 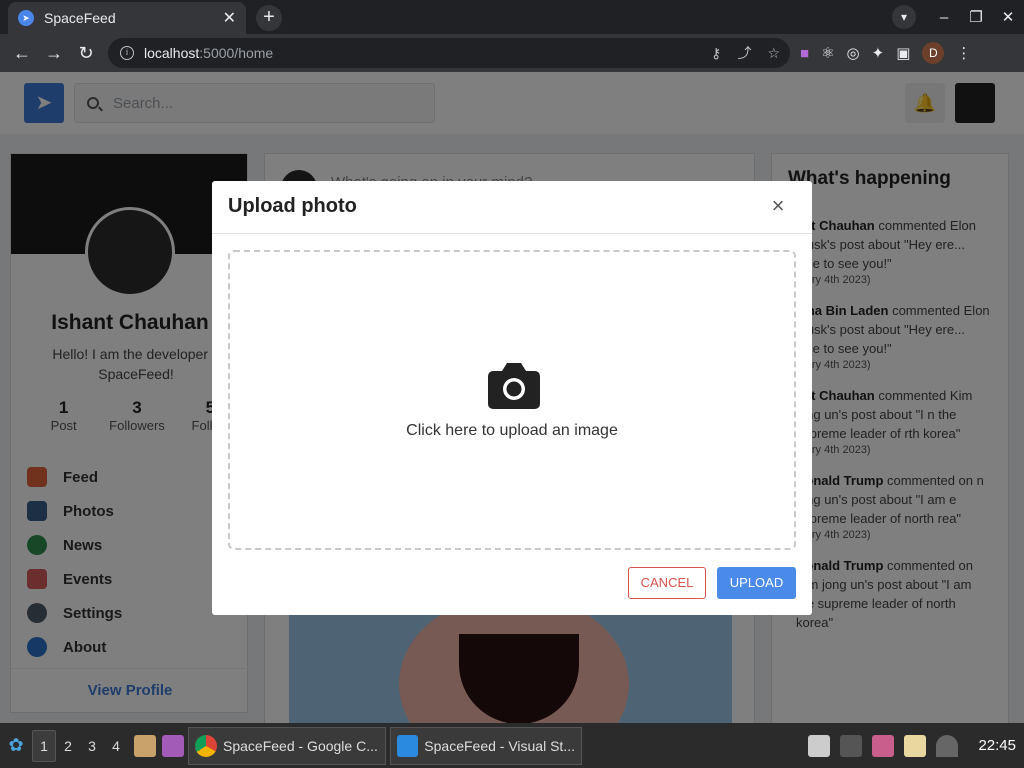 What do you see at coordinates (756, 583) in the screenshot?
I see `upload-button: UPLOAD` at bounding box center [756, 583].